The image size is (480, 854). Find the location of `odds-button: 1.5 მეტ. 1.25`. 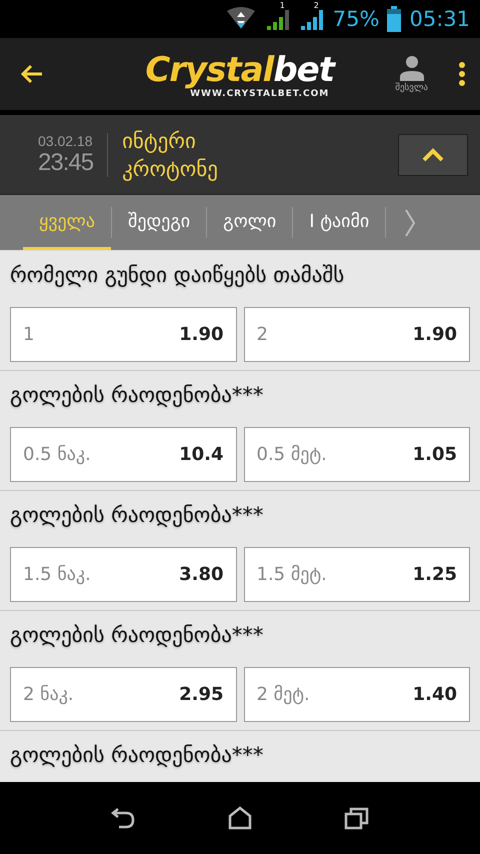

odds-button: 1.5 მეტ. 1.25 is located at coordinates (357, 574).